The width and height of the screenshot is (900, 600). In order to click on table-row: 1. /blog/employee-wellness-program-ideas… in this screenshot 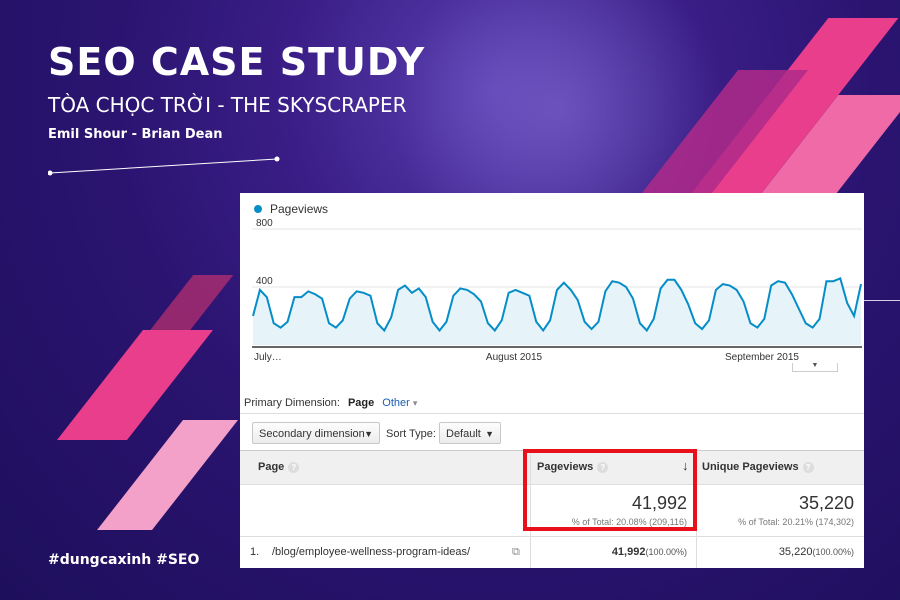, I will do `click(552, 552)`.